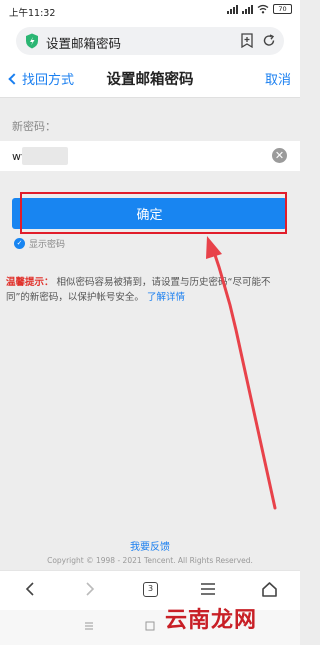  What do you see at coordinates (89, 626) in the screenshot?
I see `recent-apps-icon` at bounding box center [89, 626].